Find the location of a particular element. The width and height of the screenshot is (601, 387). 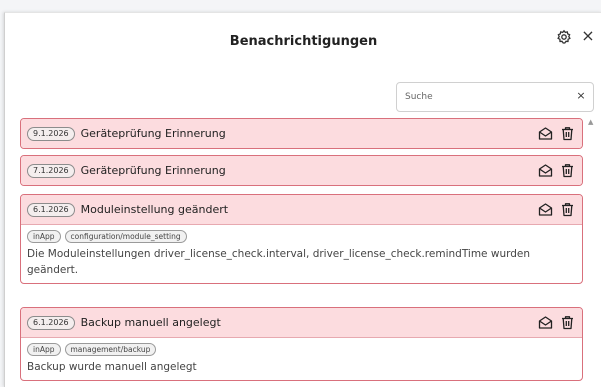

scroll-up-arrow-icon: ▲ is located at coordinates (590, 122).